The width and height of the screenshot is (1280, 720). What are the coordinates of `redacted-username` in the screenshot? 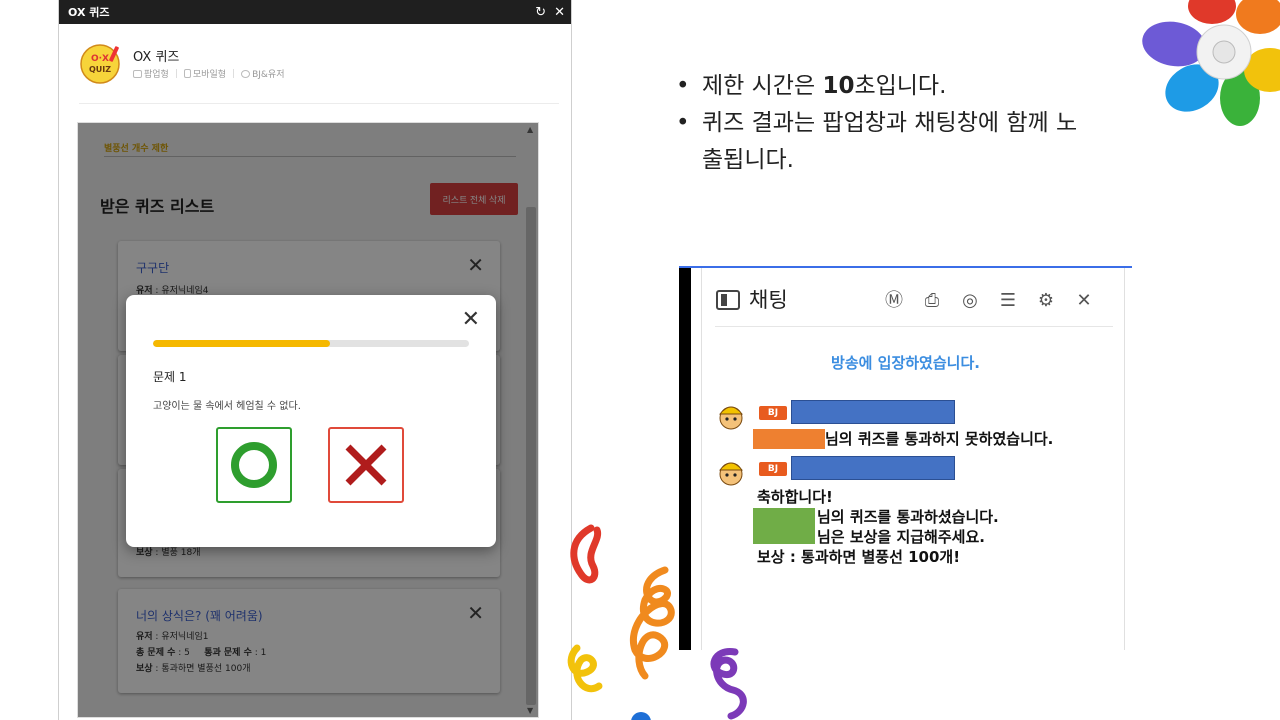 It's located at (789, 439).